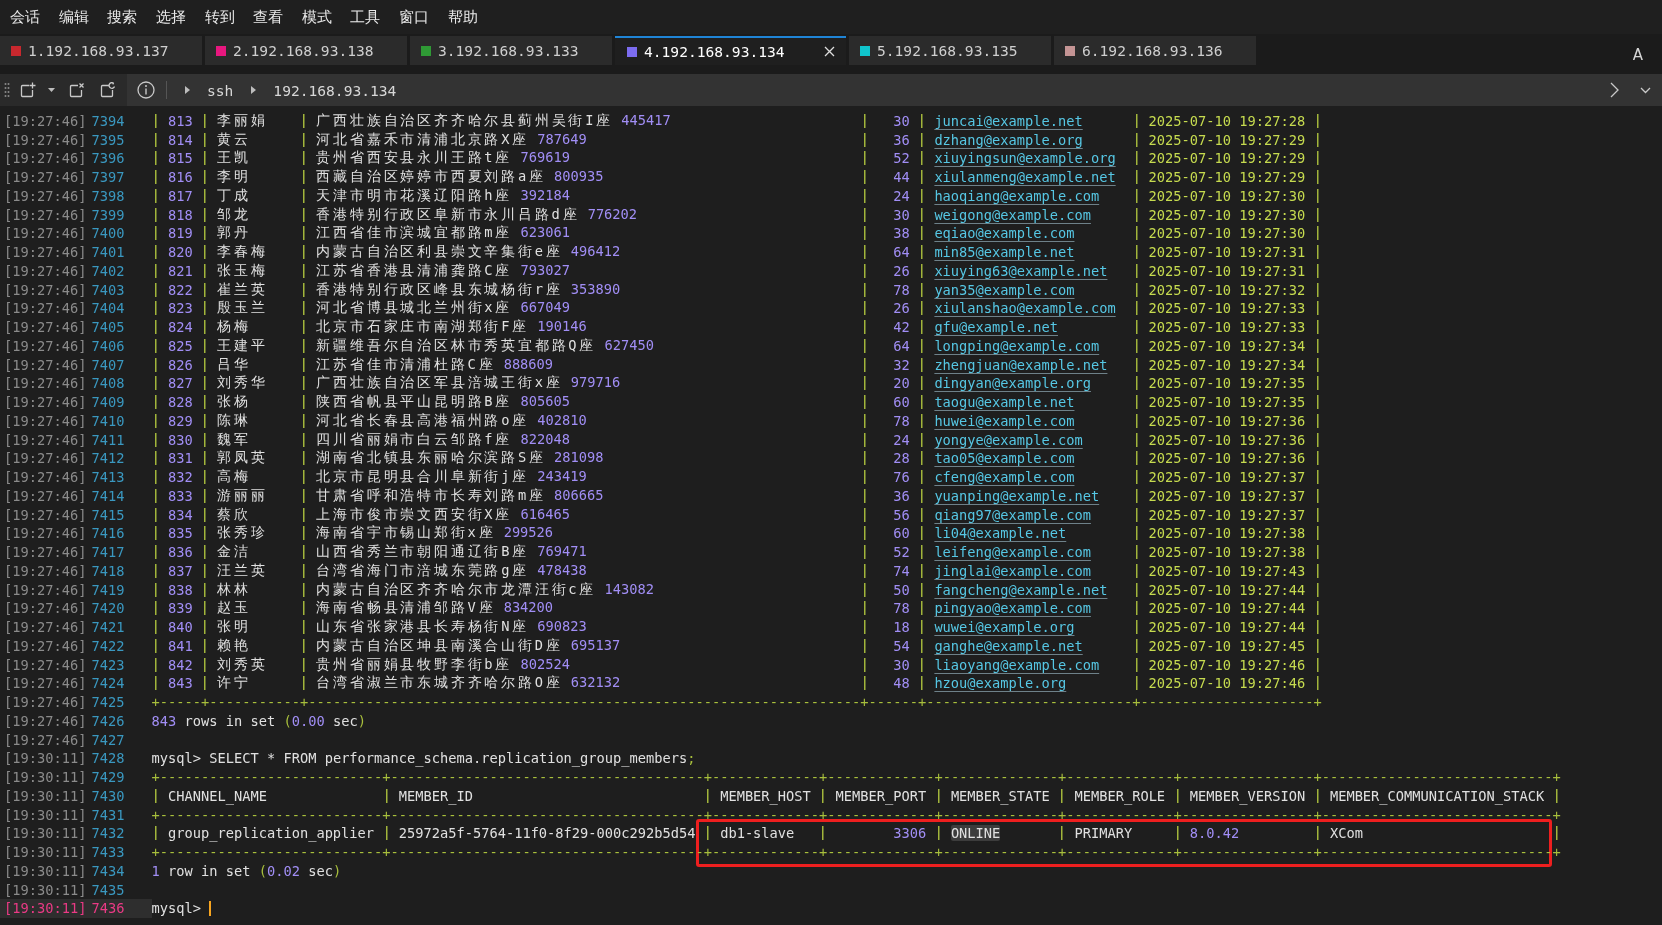 The height and width of the screenshot is (925, 1662). What do you see at coordinates (901, 383) in the screenshot?
I see `age-text: 20` at bounding box center [901, 383].